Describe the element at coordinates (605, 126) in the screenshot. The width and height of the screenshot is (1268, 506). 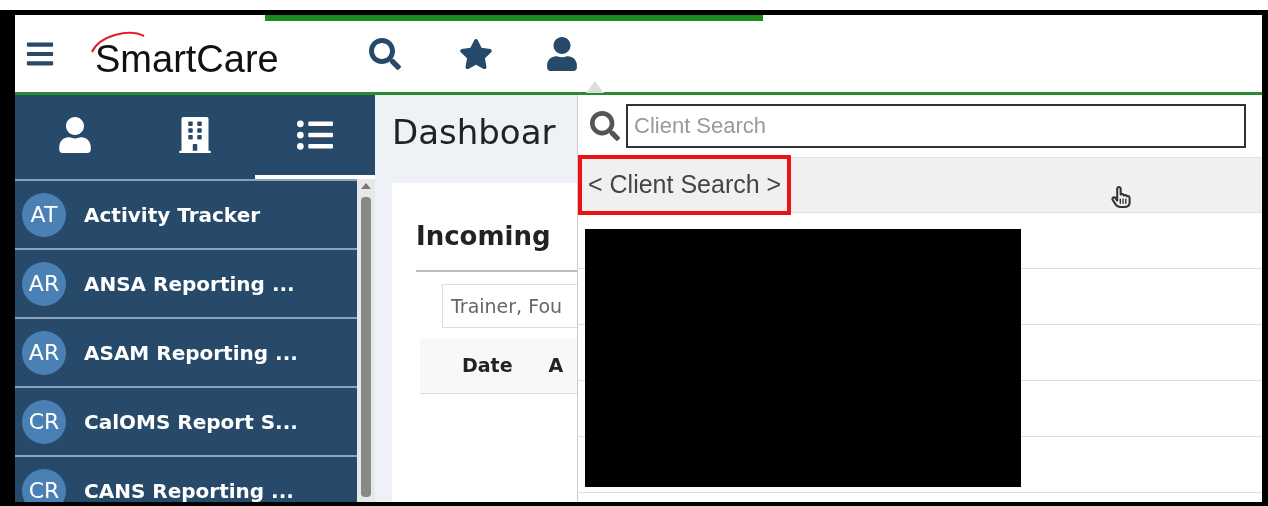
I see `search-icon` at that location.